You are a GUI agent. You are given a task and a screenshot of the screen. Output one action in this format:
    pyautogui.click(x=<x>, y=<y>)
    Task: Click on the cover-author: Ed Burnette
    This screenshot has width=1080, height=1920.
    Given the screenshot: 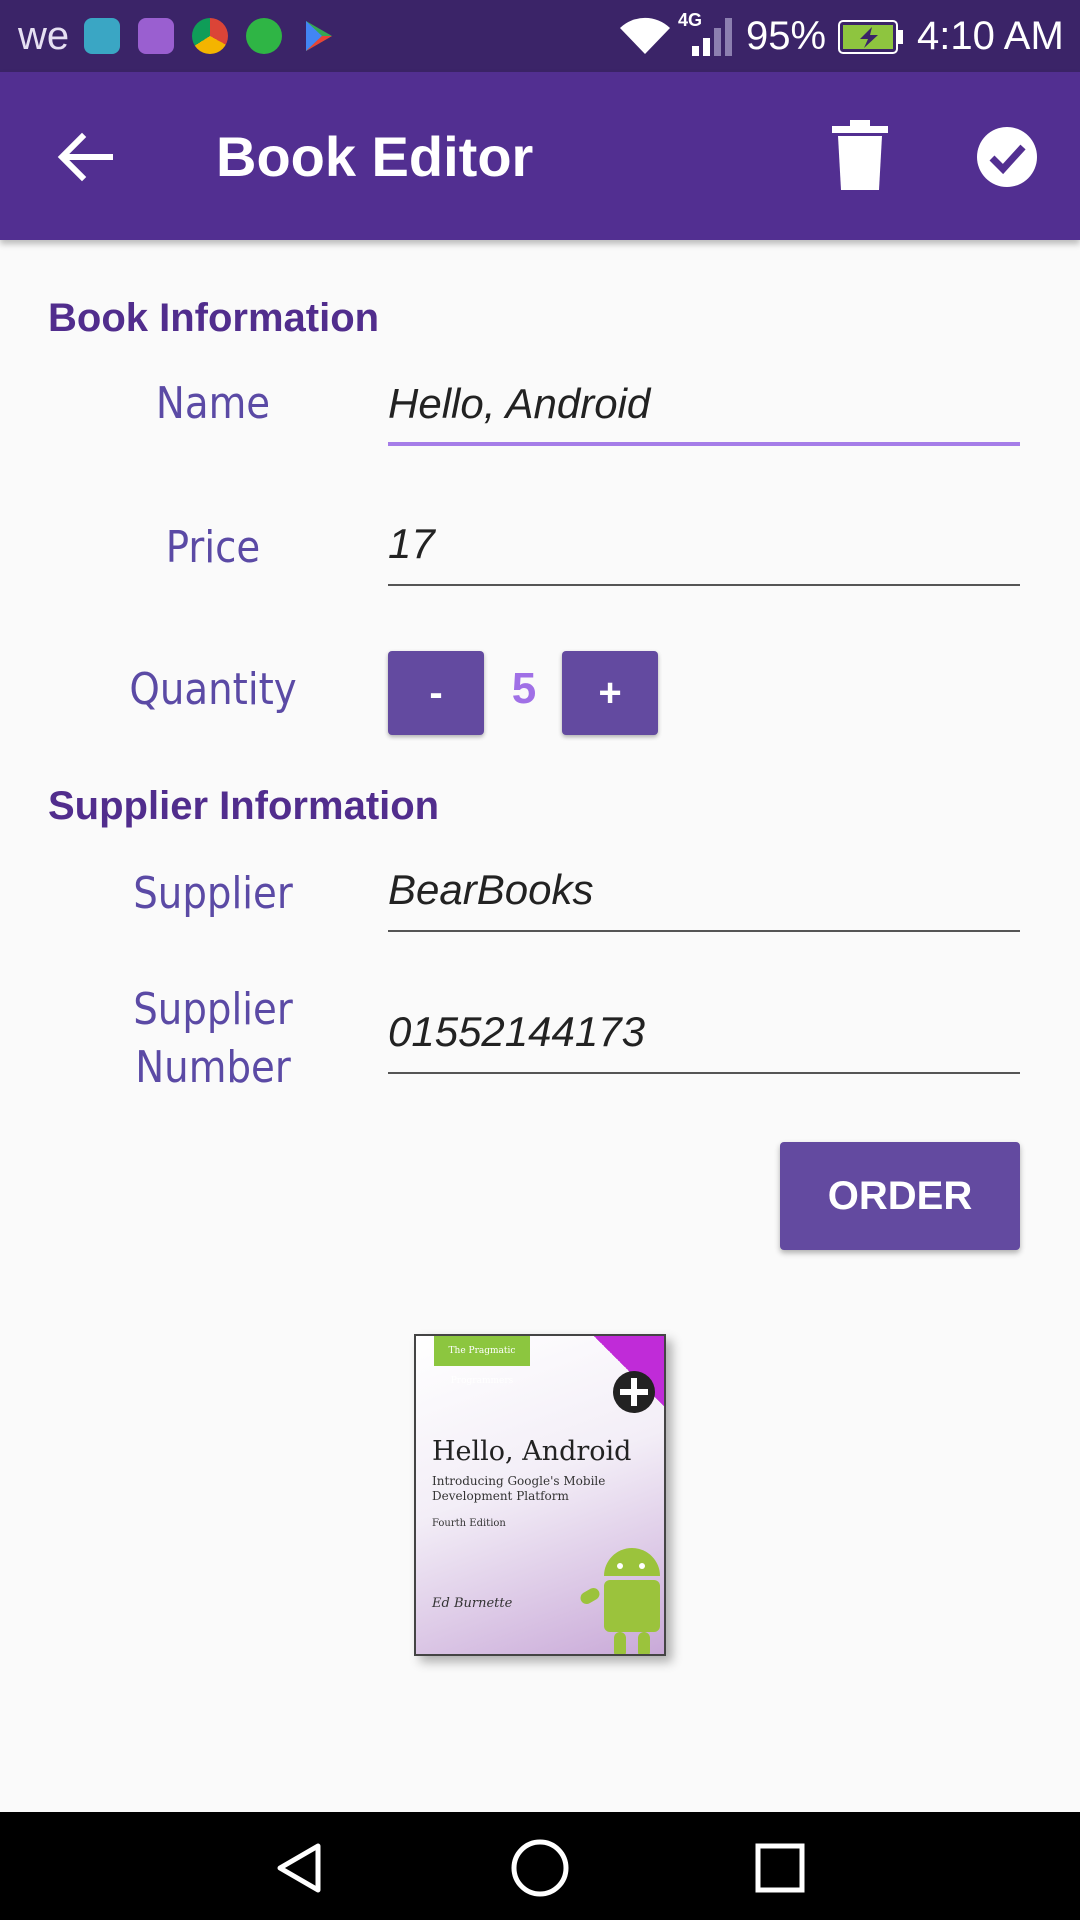 What is the action you would take?
    pyautogui.click(x=472, y=1603)
    